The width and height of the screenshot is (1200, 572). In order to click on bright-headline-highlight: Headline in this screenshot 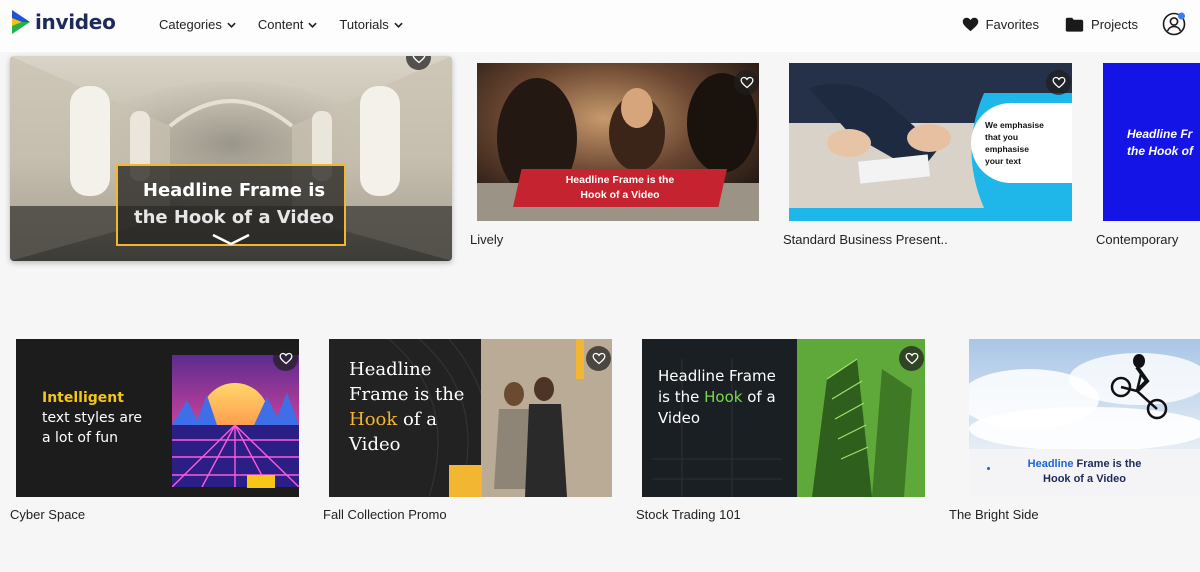, I will do `click(1050, 464)`.